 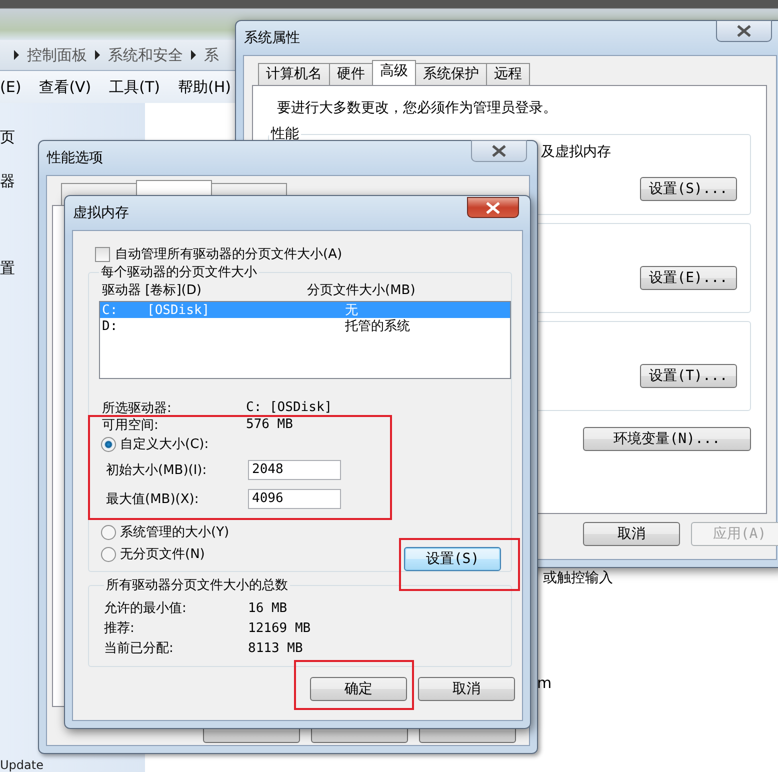 What do you see at coordinates (351, 310) in the screenshot?
I see `page-file-size: 无` at bounding box center [351, 310].